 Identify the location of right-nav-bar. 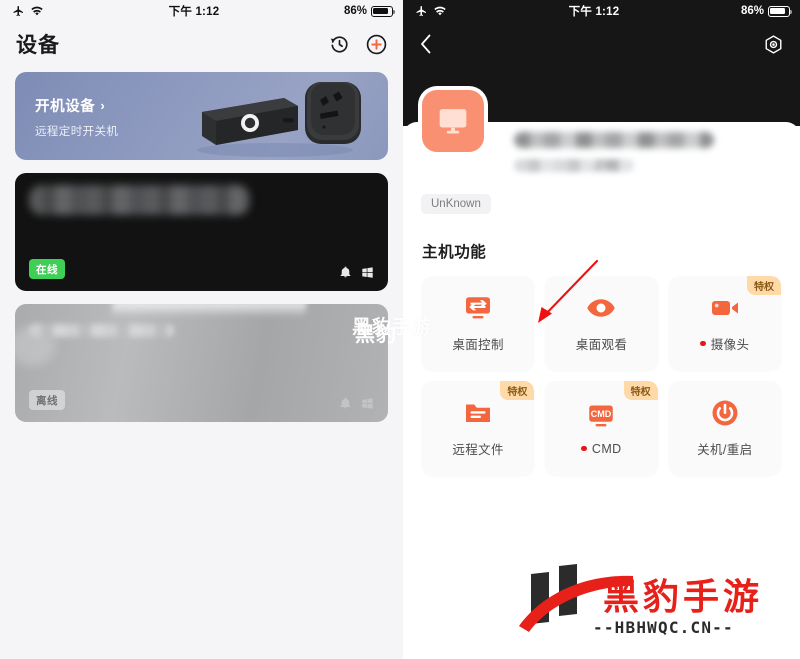
(601, 44).